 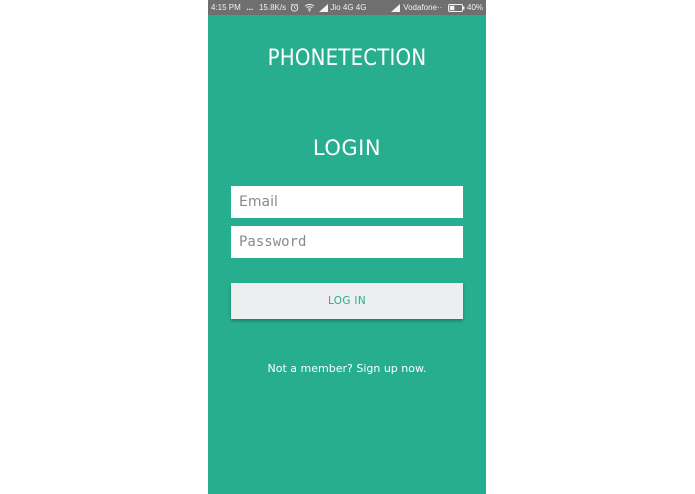 What do you see at coordinates (440, 7) in the screenshot?
I see `status-carrier-2-suffix: ··` at bounding box center [440, 7].